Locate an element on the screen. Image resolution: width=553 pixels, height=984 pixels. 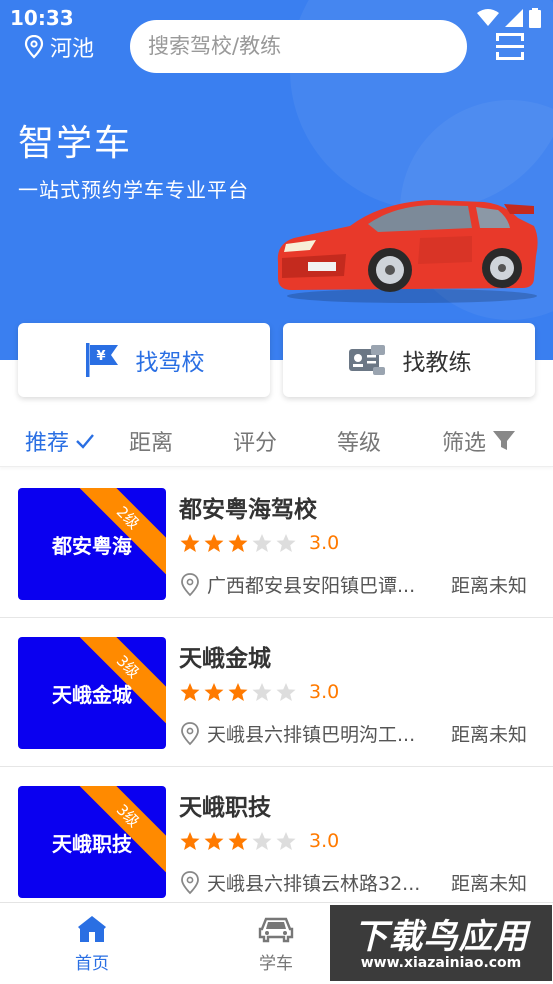
thumbnail-name: 天峨职技 is located at coordinates (92, 844).